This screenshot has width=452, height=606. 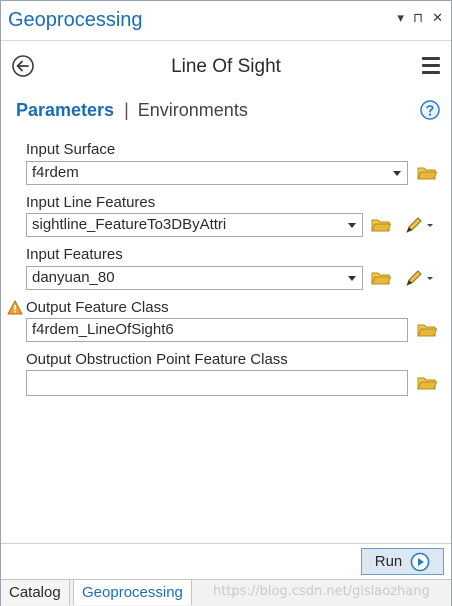 I want to click on window-controls: ▾ ⊓ ✕, so click(x=420, y=18).